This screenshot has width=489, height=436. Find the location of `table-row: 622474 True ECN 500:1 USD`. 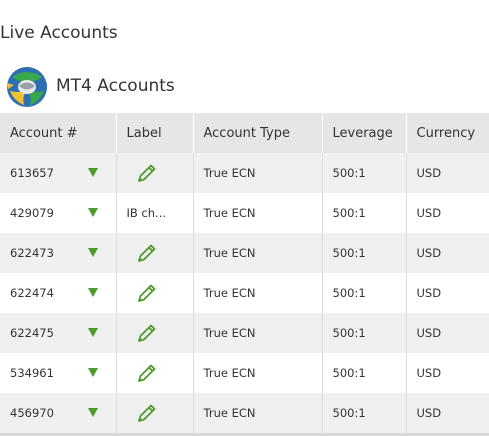

table-row: 622474 True ECN 500:1 USD is located at coordinates (244, 293).